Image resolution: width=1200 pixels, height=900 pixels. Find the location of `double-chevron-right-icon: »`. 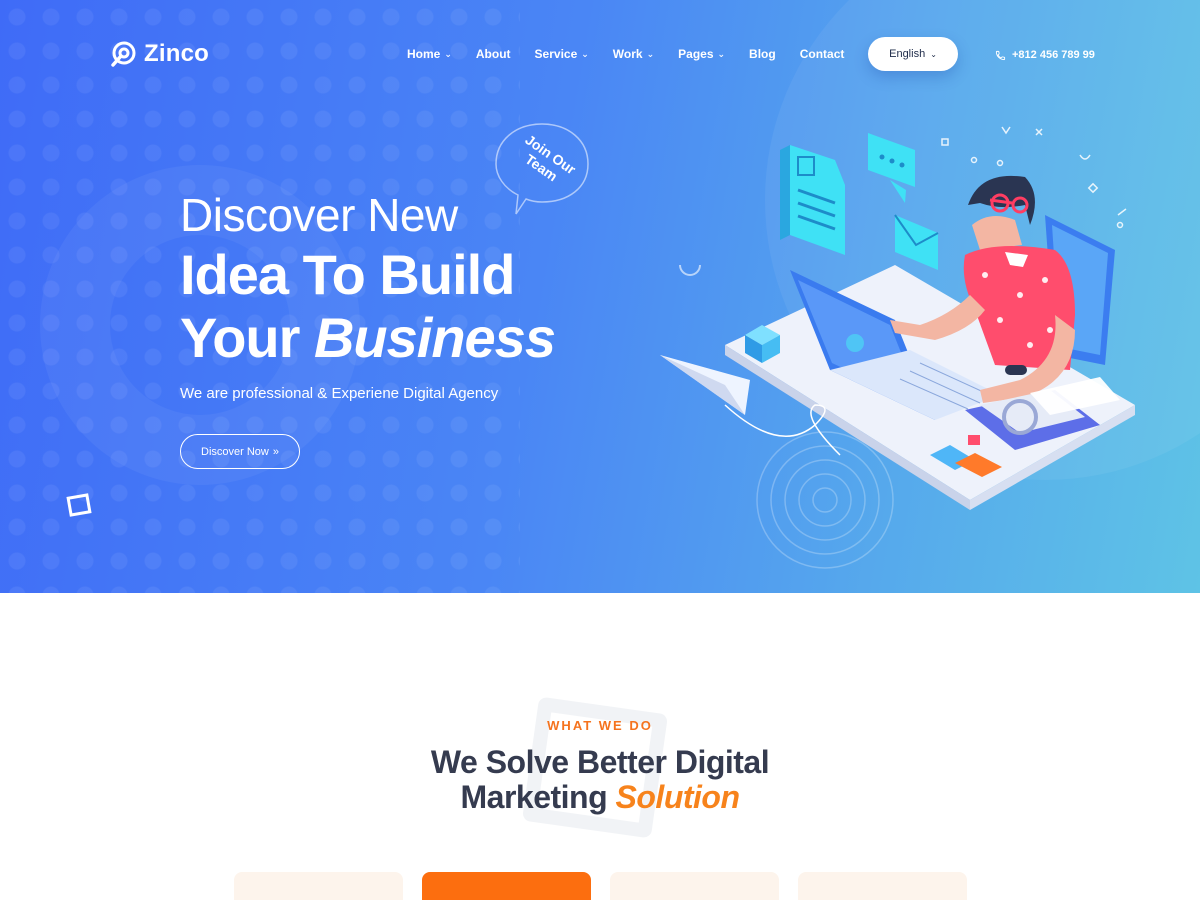

double-chevron-right-icon: » is located at coordinates (275, 451).